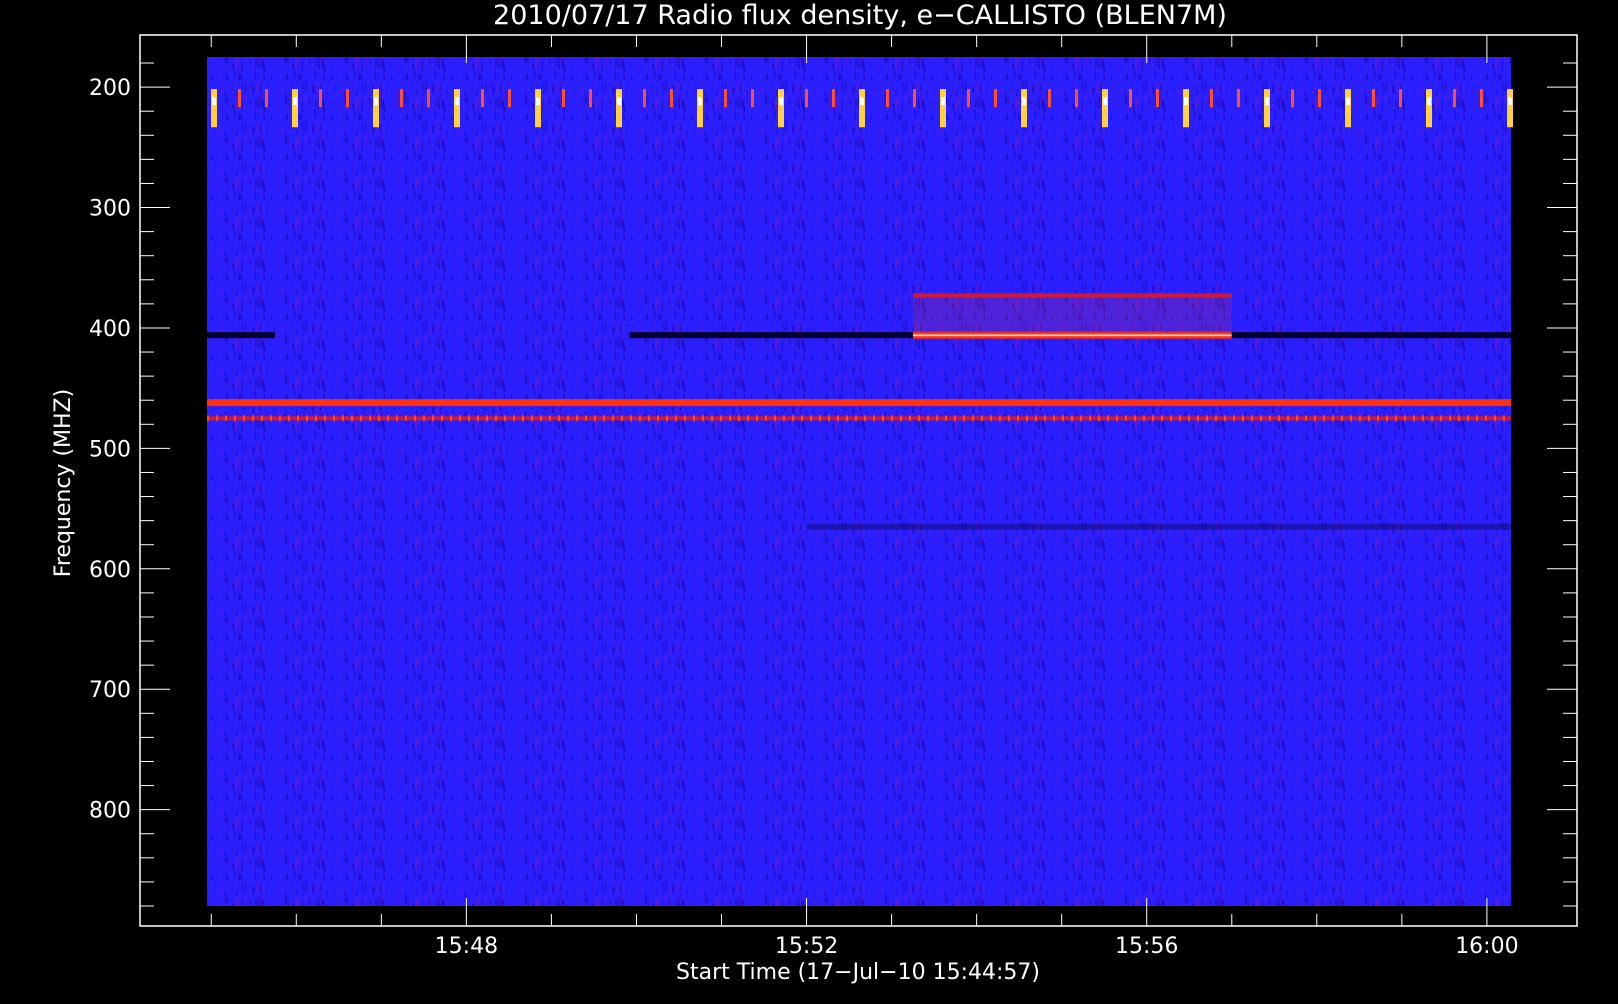 This screenshot has width=1618, height=1004. Describe the element at coordinates (806, 946) in the screenshot. I see `x-tick-label: 15:52` at that location.